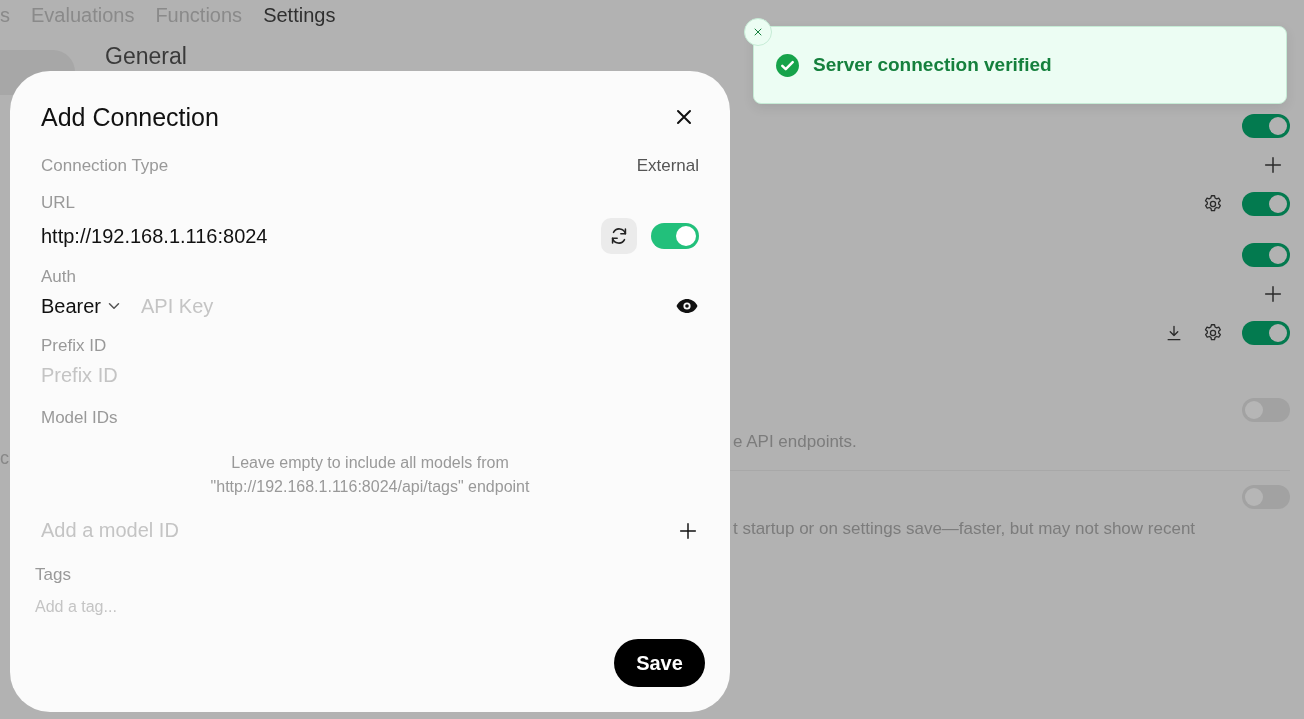  Describe the element at coordinates (130, 117) in the screenshot. I see `dialog-title: Add Connection` at that location.